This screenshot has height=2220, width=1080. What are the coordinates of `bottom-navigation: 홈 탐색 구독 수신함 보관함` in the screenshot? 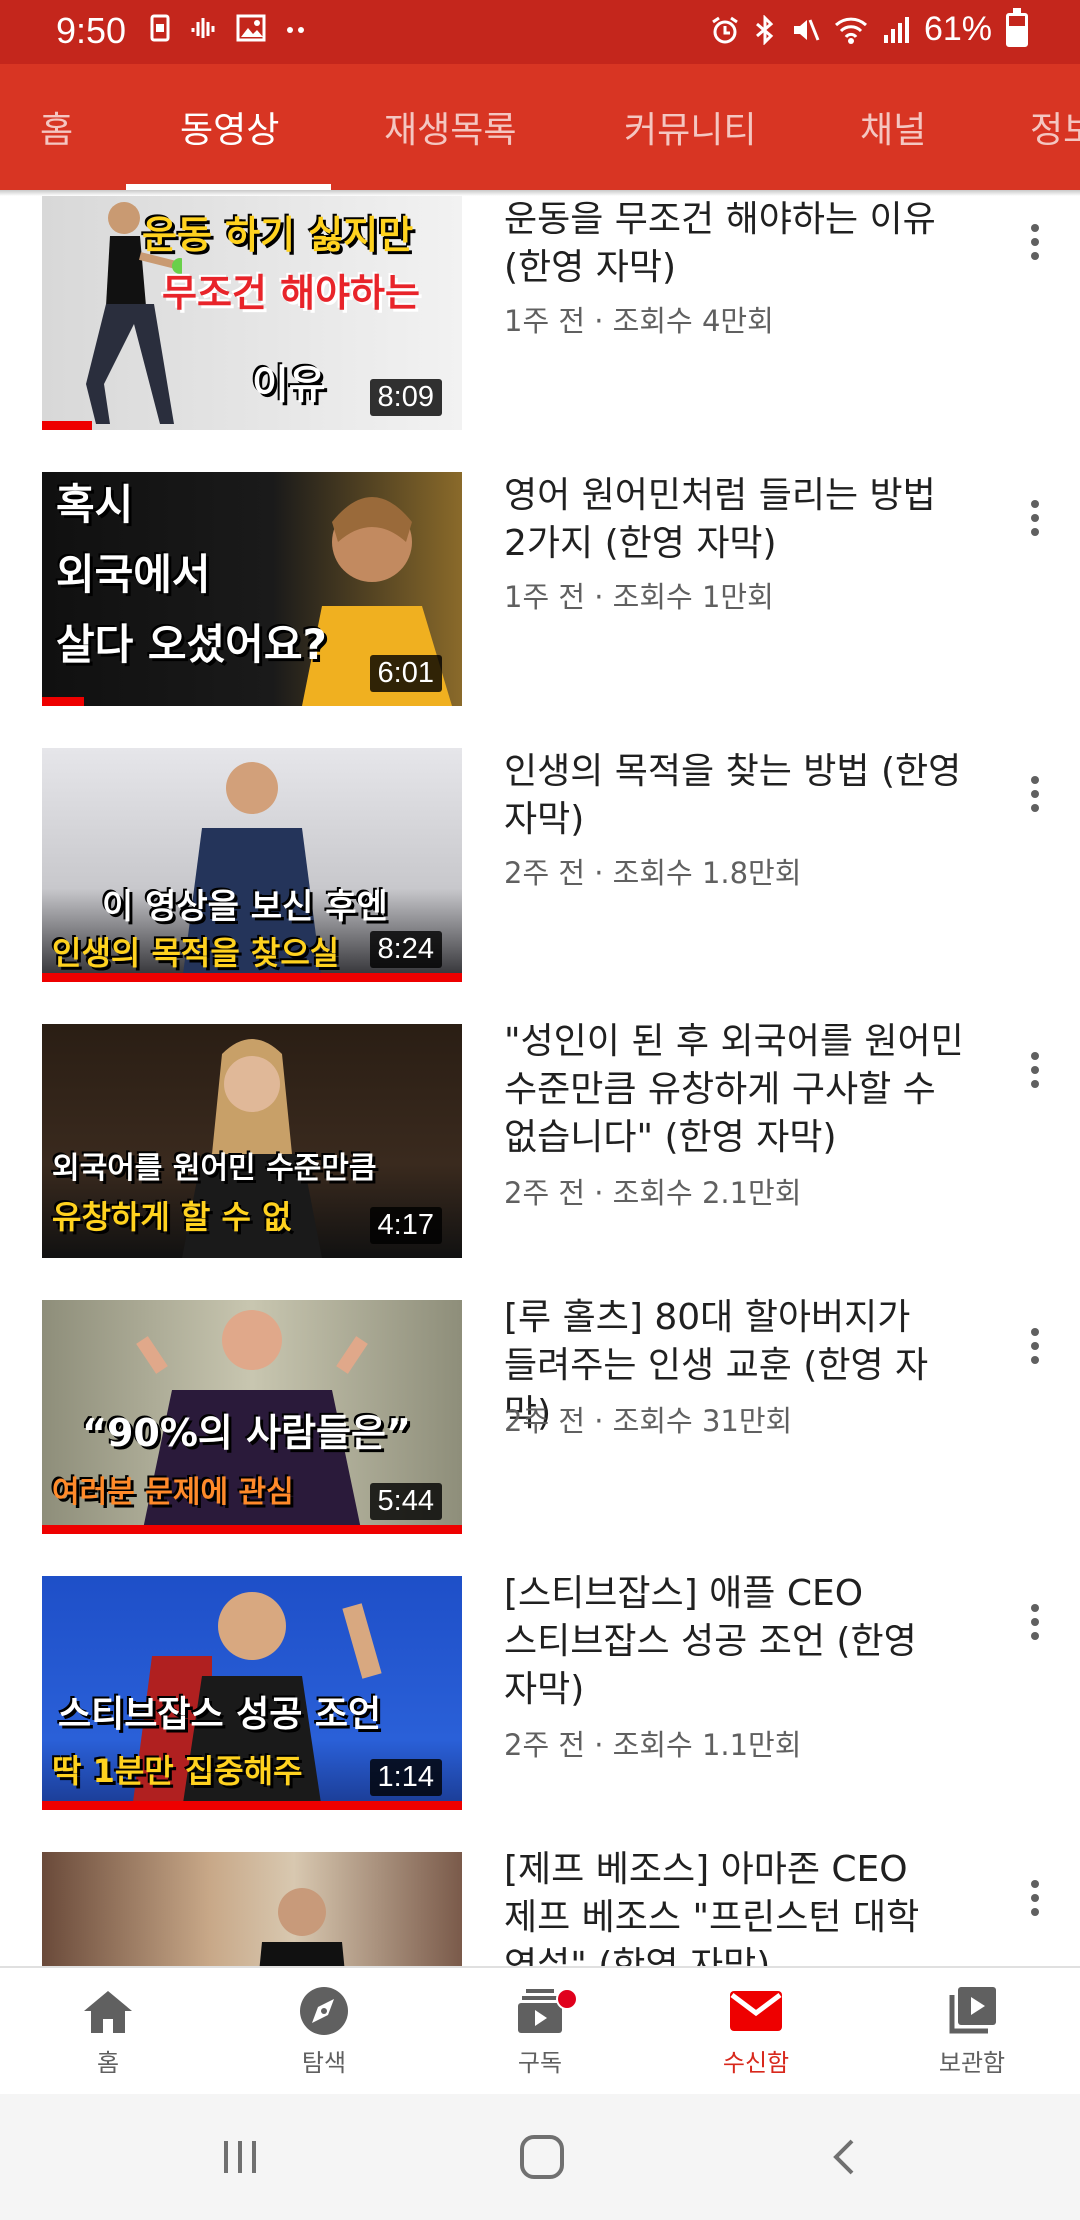 It's located at (540, 2030).